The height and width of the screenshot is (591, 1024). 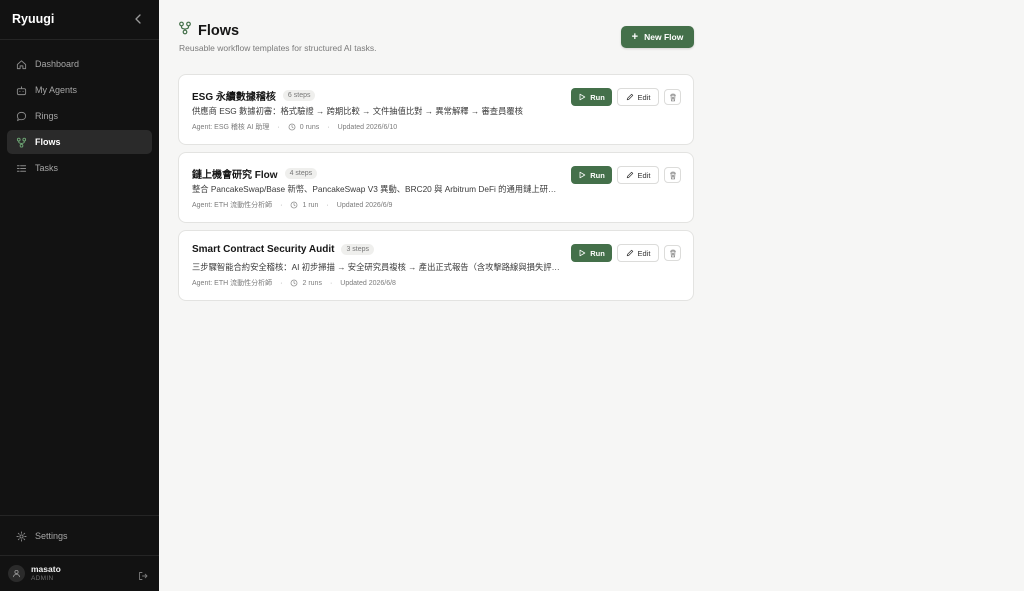 I want to click on page-title: Flows, so click(x=208, y=30).